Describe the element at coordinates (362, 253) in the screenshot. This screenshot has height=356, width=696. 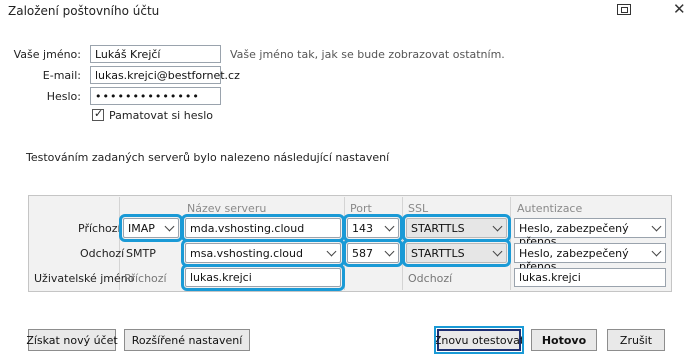
I see `outgoing-port-value: 587` at that location.